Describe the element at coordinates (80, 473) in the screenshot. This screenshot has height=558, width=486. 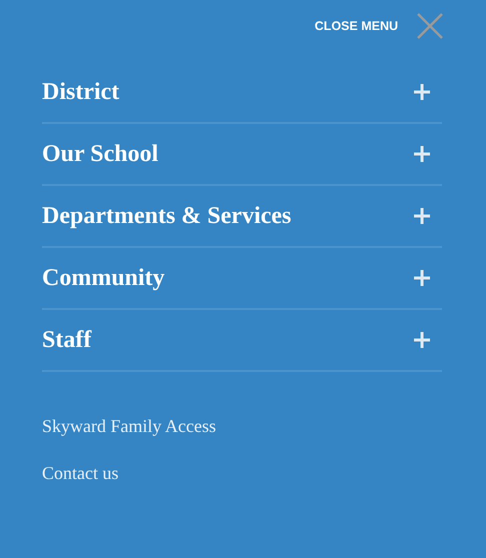
I see `menu-link: Contact us` at that location.